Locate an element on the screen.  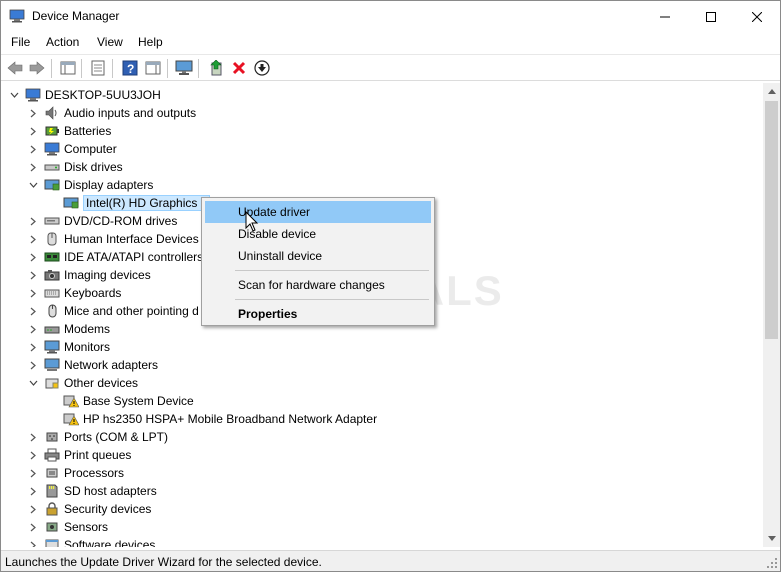
tree-root: DESKTOP-5UU3JOH is located at coordinates (85, 95).